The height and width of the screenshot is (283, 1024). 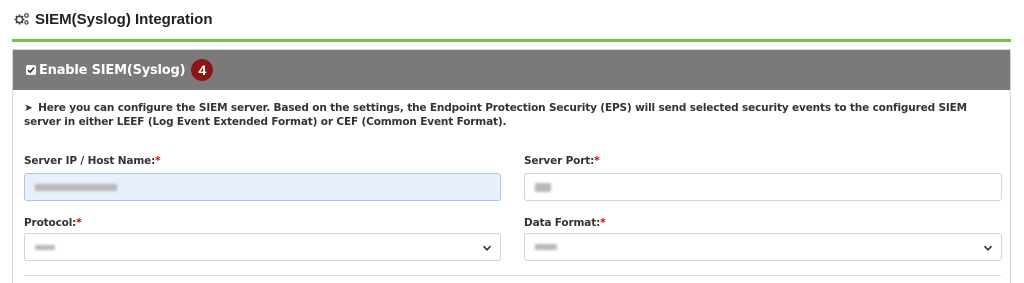 What do you see at coordinates (262, 247) in the screenshot?
I see `protocol-select` at bounding box center [262, 247].